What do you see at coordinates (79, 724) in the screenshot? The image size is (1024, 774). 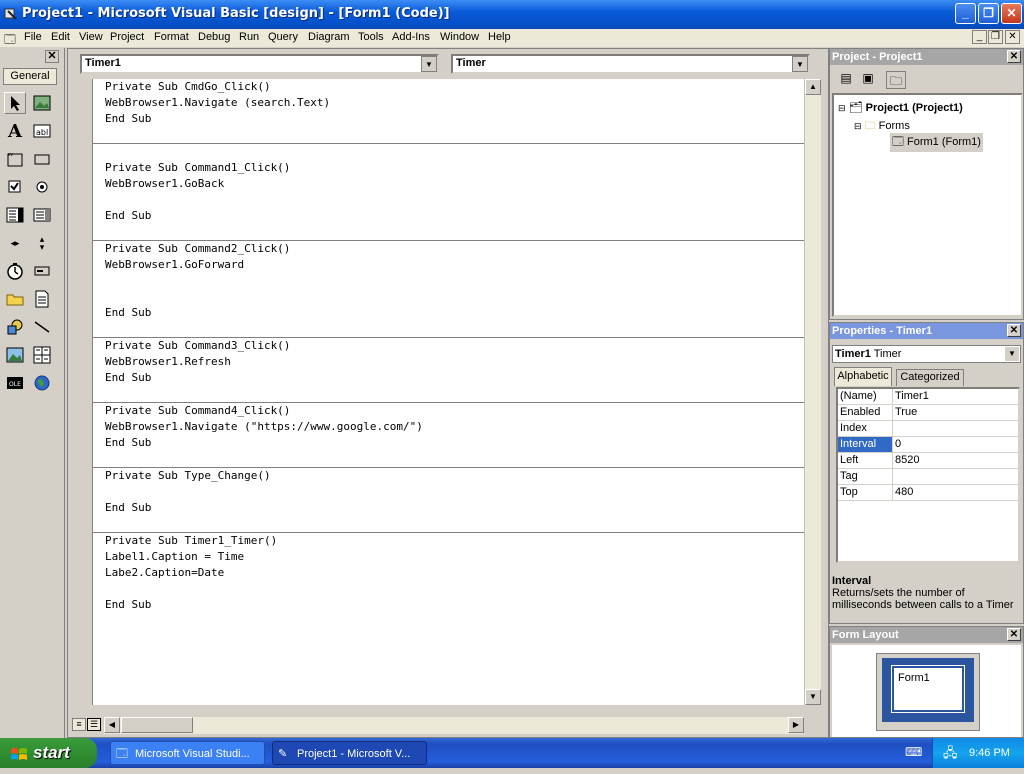 I see `procedure-view-button: ≡` at bounding box center [79, 724].